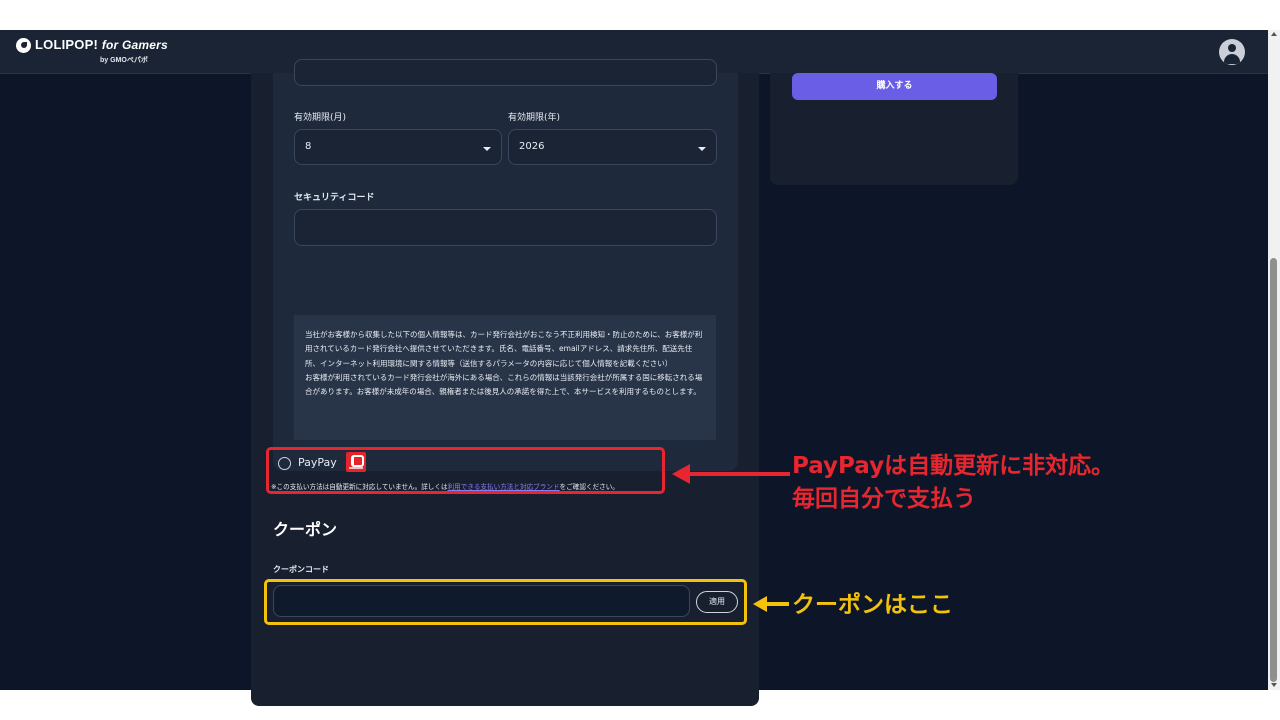 The height and width of the screenshot is (720, 1280). What do you see at coordinates (305, 529) in the screenshot?
I see `coupon-heading: クーポン` at bounding box center [305, 529].